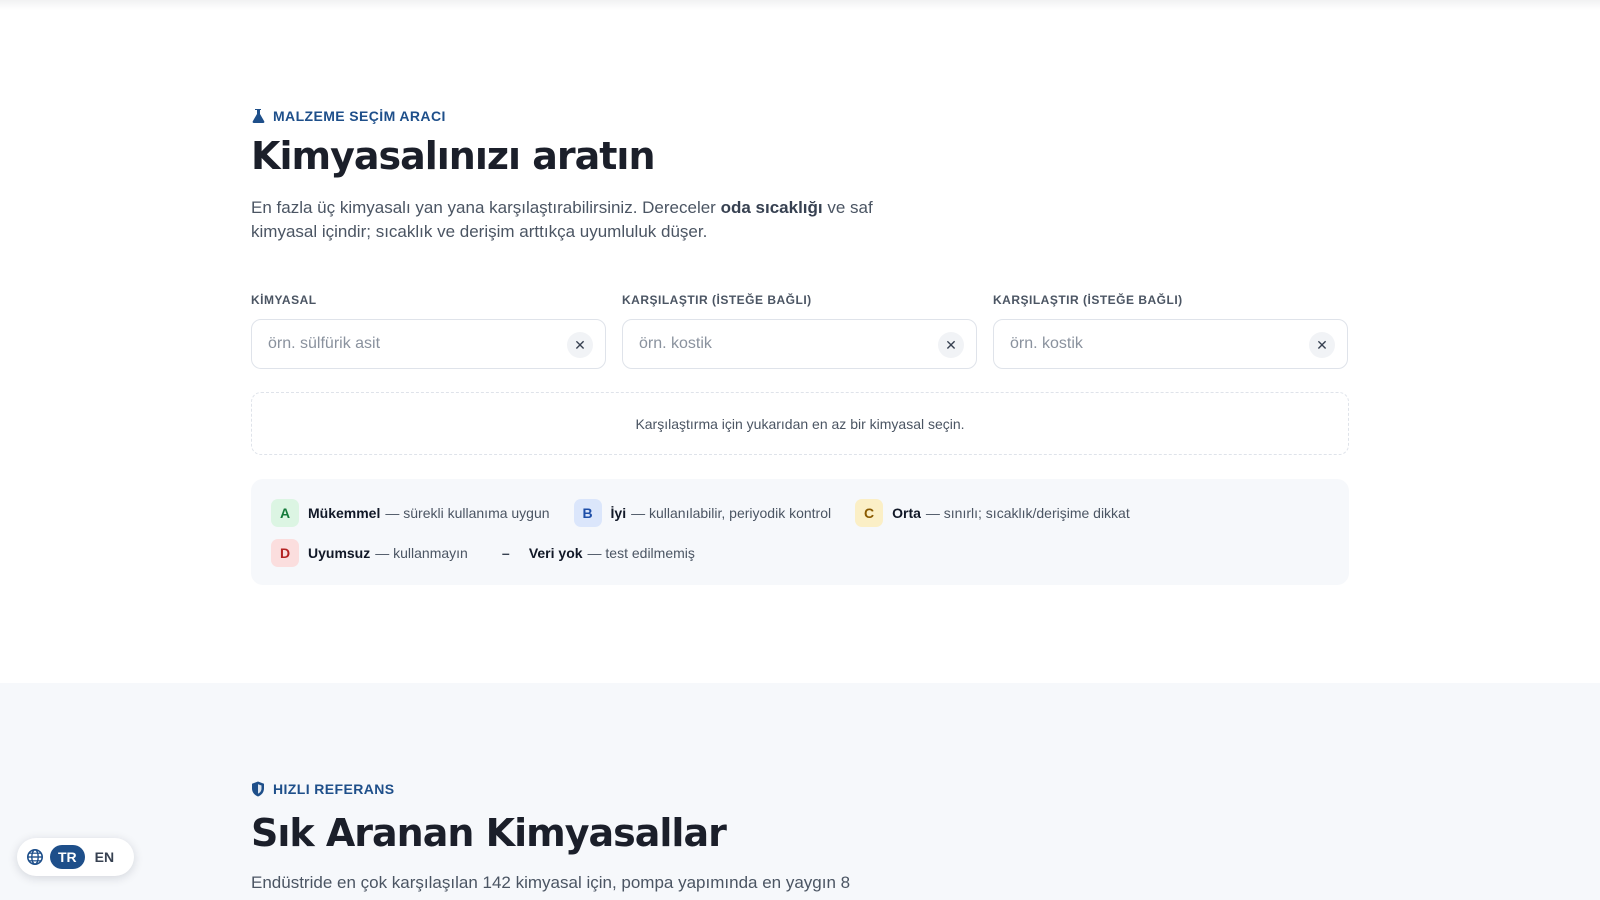 The image size is (1600, 900). I want to click on eyebrow-label: HIZLI REFERANS, so click(334, 789).